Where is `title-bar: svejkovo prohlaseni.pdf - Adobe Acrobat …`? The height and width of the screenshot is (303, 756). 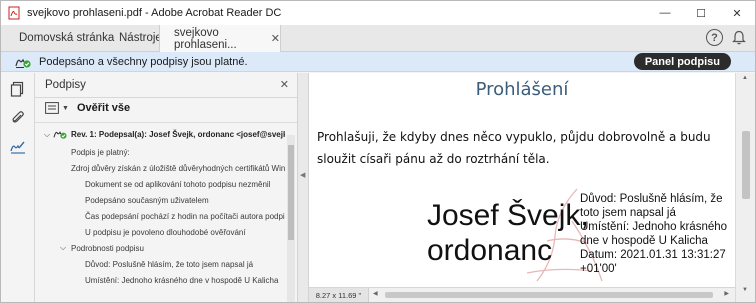
title-bar: svejkovo prohlaseni.pdf - Adobe Acrobat … is located at coordinates (378, 13).